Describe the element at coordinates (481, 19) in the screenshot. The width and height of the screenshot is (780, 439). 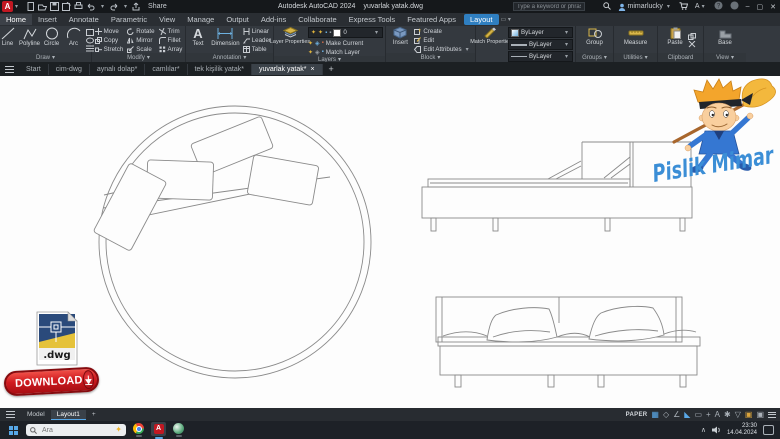
I see `ribbon-tab-layout: Layout` at that location.